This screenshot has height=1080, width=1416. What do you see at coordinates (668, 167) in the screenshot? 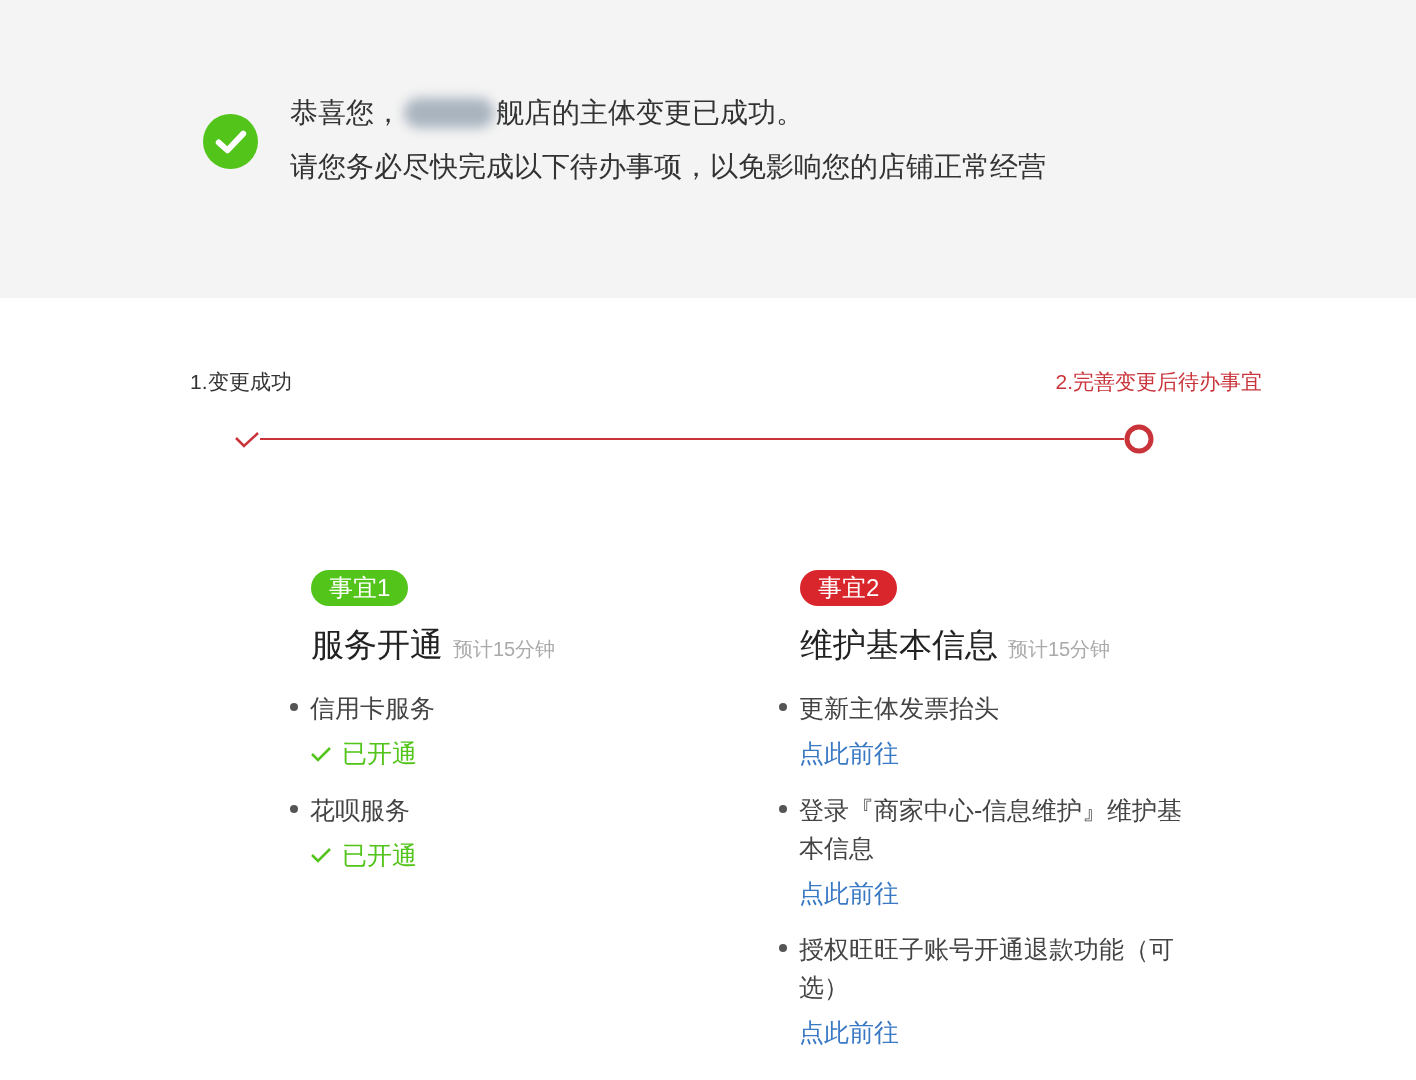
I see `instruction-text: 请您务必尽快完成以下待办事项，以免影响您的店铺正常经营` at bounding box center [668, 167].